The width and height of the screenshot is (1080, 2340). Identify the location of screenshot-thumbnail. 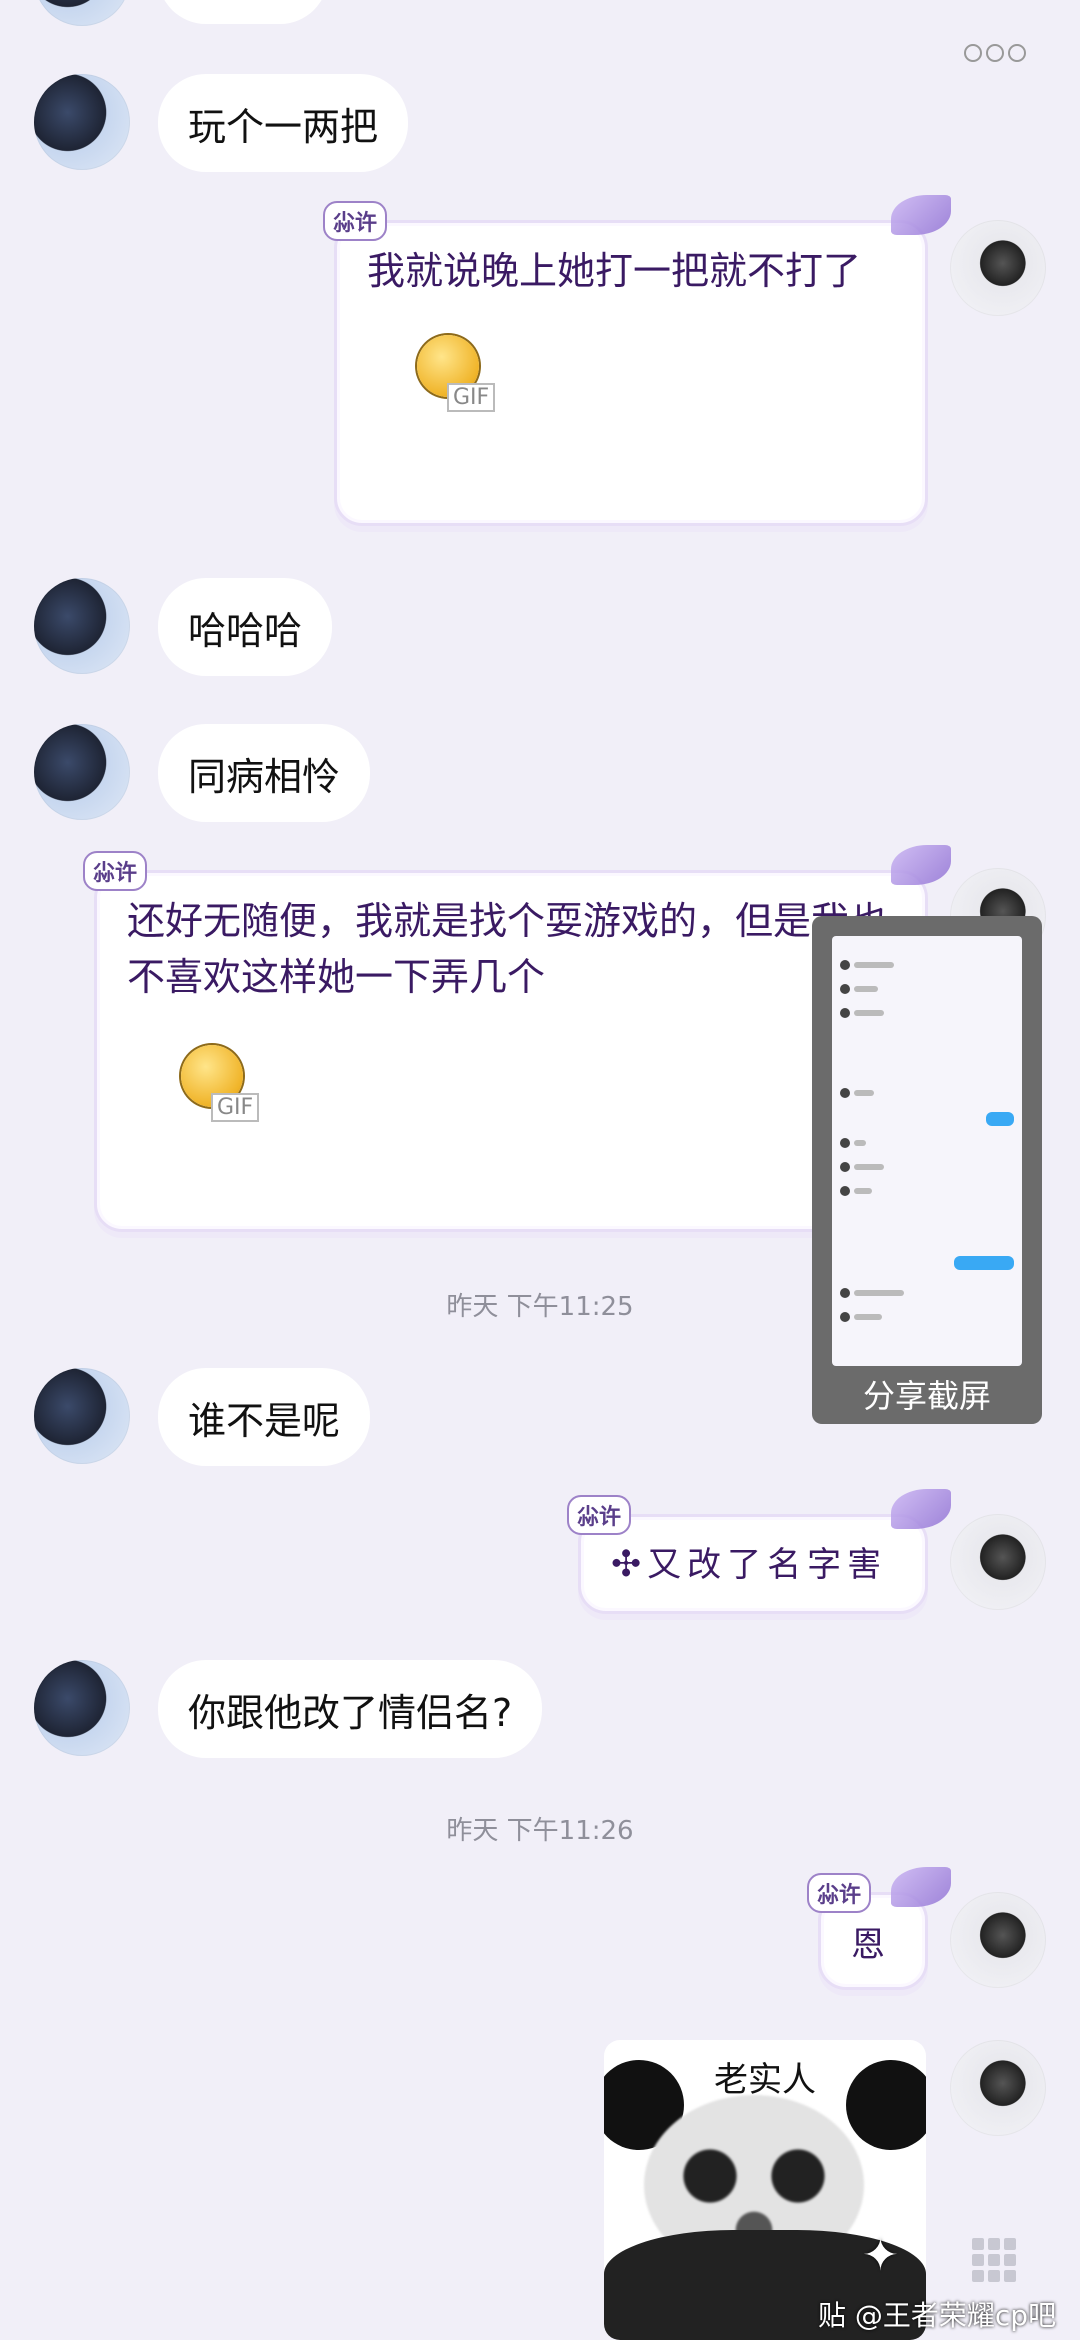
(927, 1151).